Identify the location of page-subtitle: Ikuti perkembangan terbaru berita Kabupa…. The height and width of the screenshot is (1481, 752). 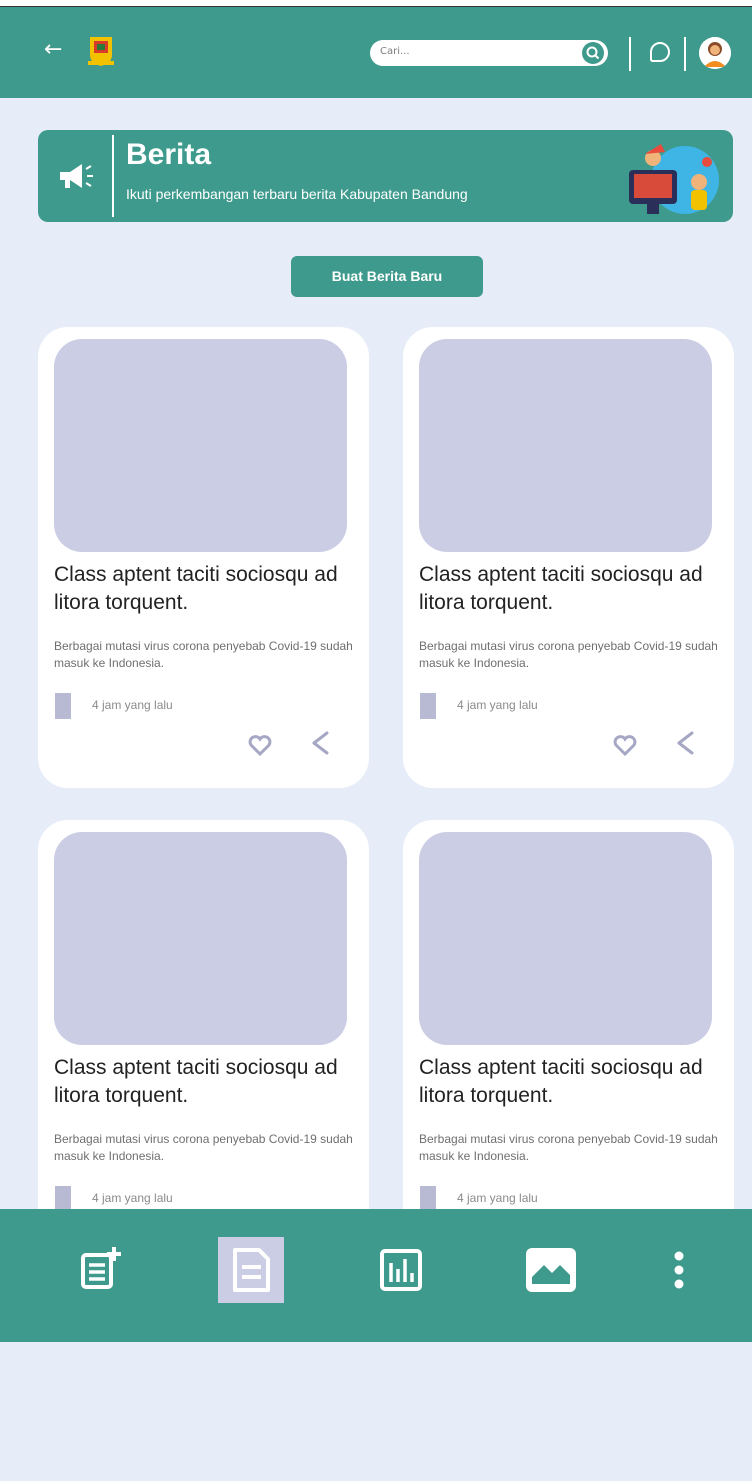
(297, 194).